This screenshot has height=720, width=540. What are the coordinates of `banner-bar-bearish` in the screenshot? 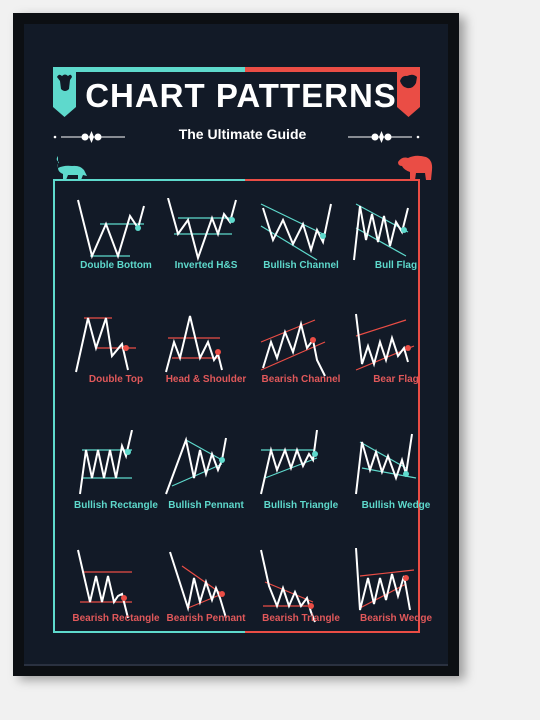 It's located at (332, 69).